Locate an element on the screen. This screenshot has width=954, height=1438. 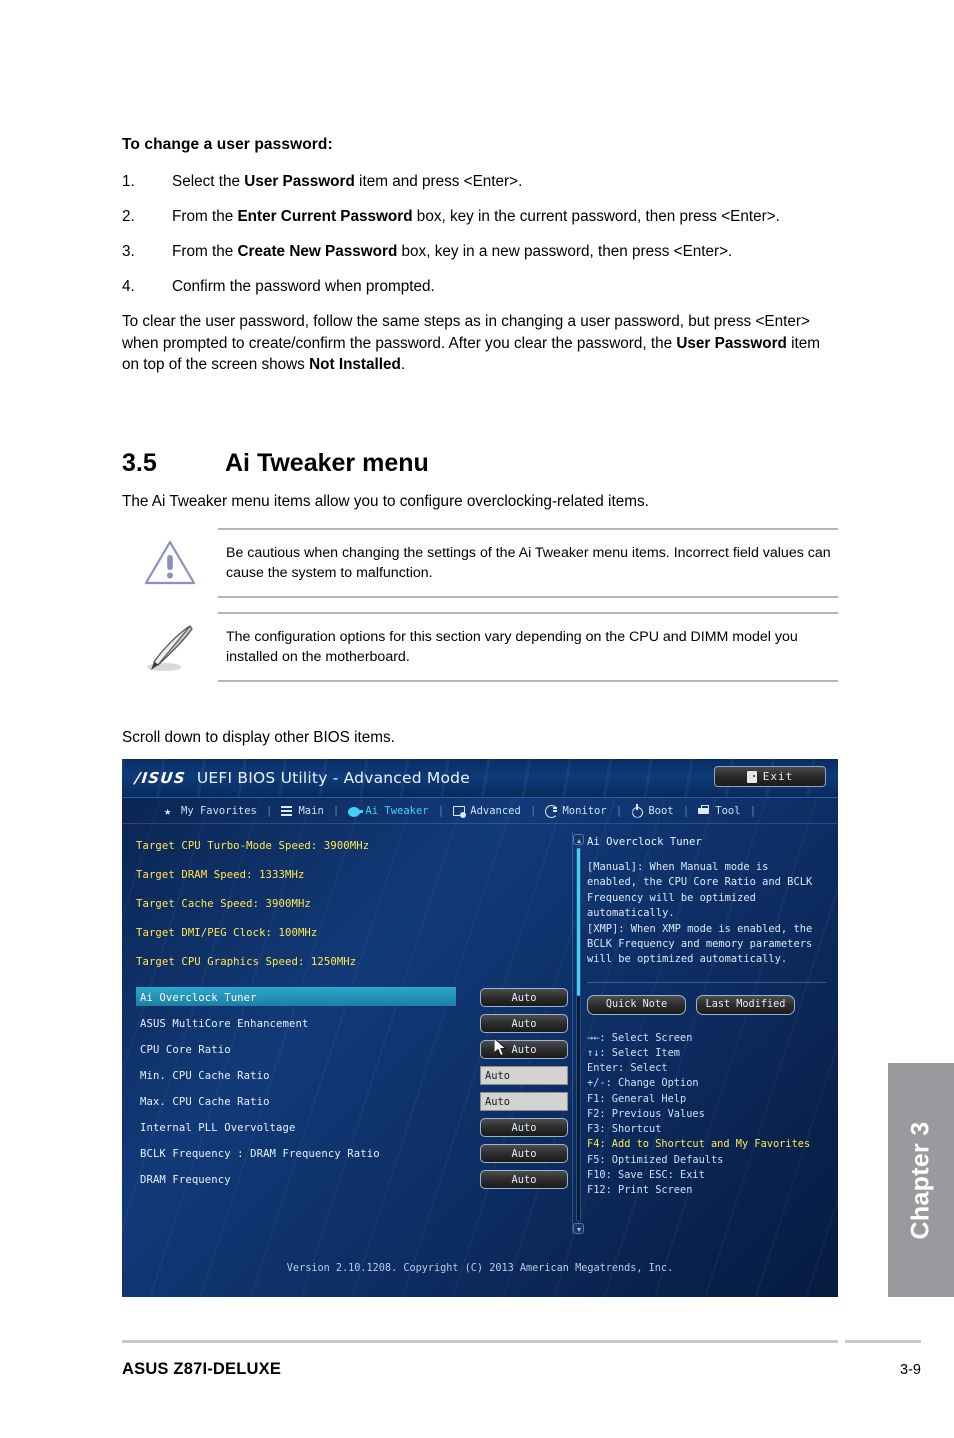
scroll-hint: Scroll down to display other BIOS items. is located at coordinates (258, 737).